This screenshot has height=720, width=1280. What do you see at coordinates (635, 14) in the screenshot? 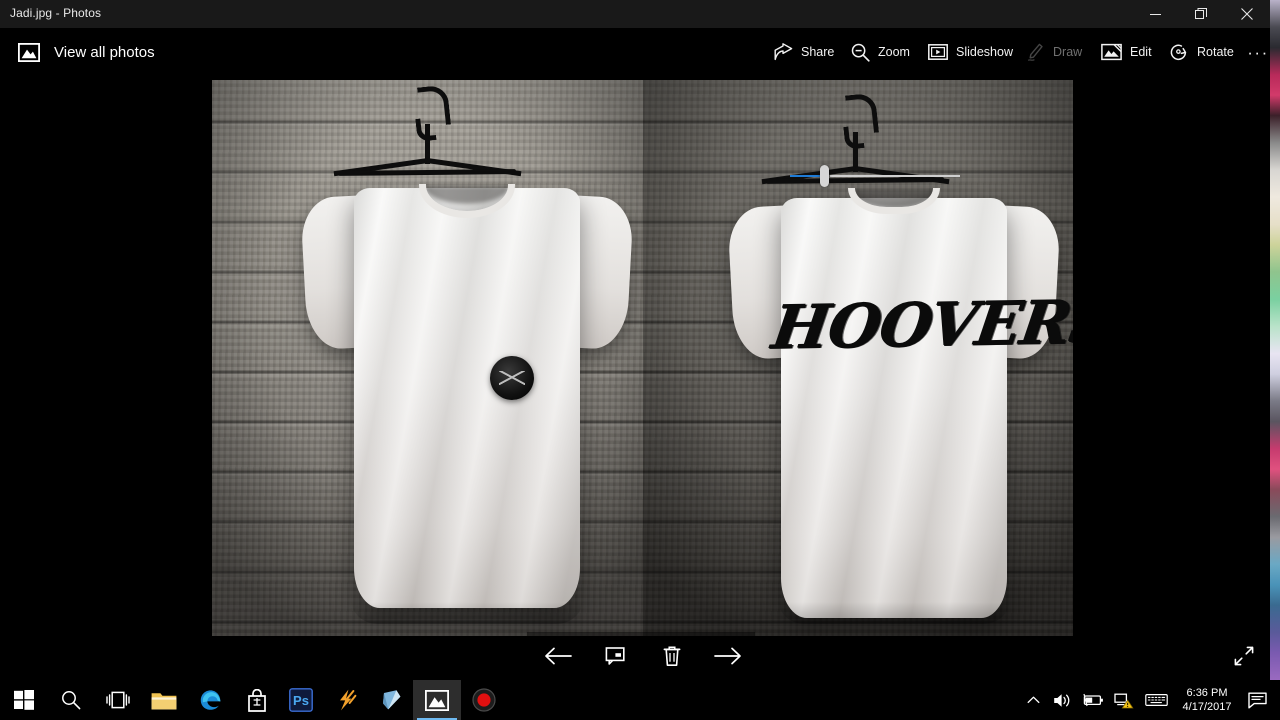
I see `window-titlebar: Jadi.jpg - Photos` at bounding box center [635, 14].